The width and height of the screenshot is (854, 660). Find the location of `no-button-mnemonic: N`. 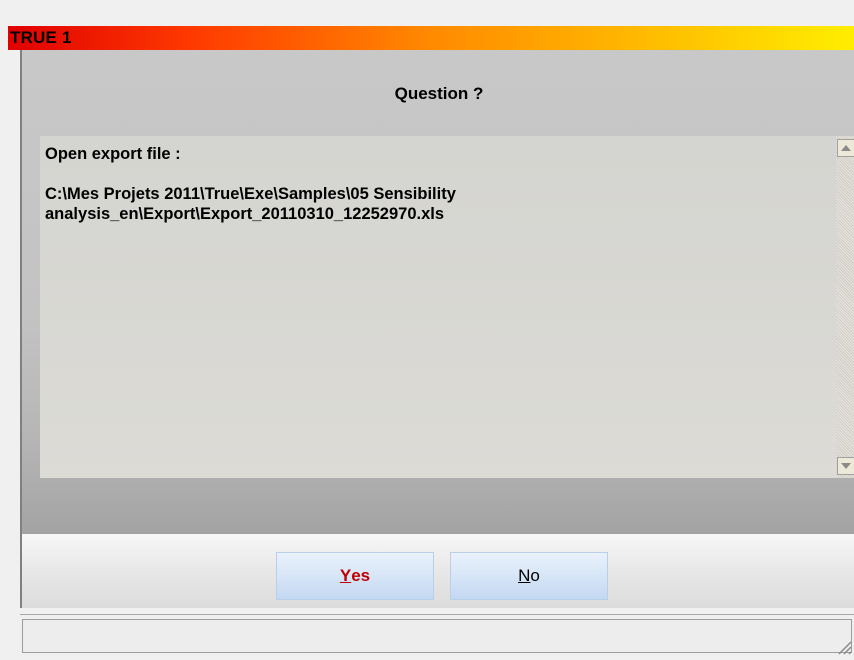

no-button-mnemonic: N is located at coordinates (524, 575).